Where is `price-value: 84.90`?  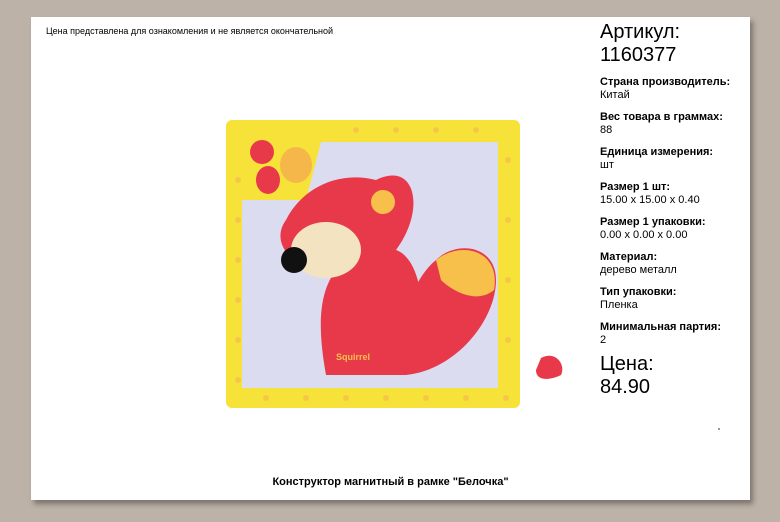
price-value: 84.90 is located at coordinates (625, 387).